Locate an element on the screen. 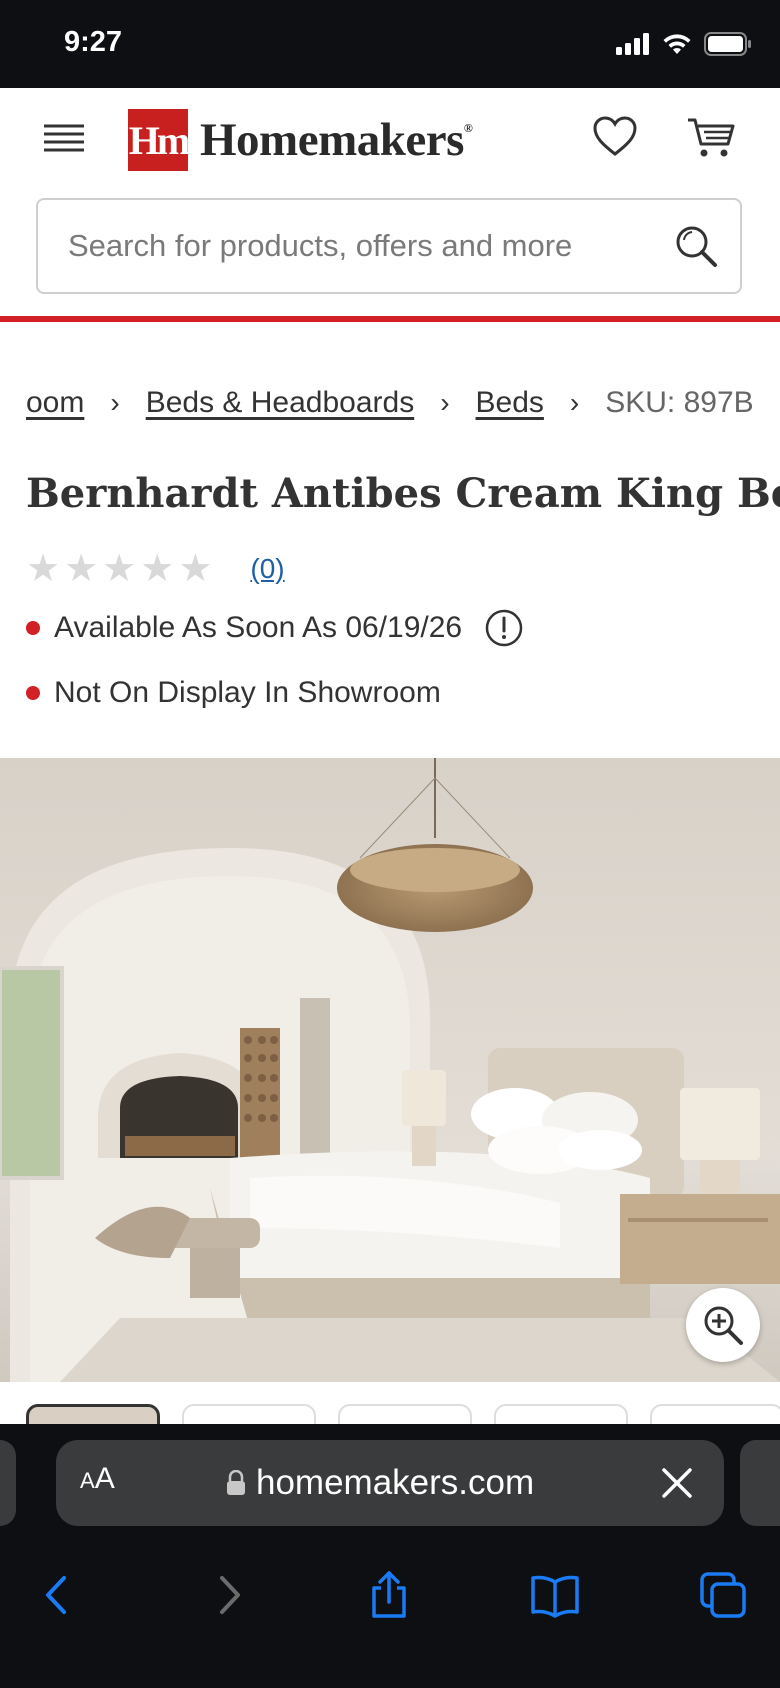  hamburger-menu-button is located at coordinates (64, 138).